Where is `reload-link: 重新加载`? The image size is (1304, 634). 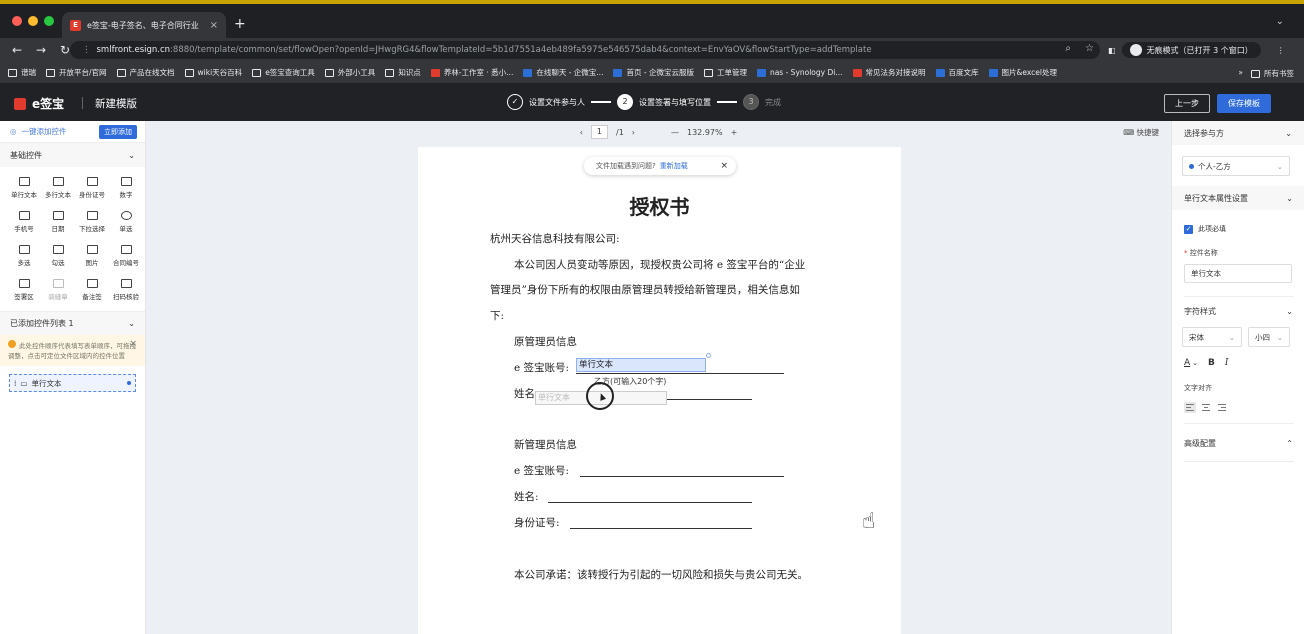
reload-link: 重新加载 is located at coordinates (674, 166).